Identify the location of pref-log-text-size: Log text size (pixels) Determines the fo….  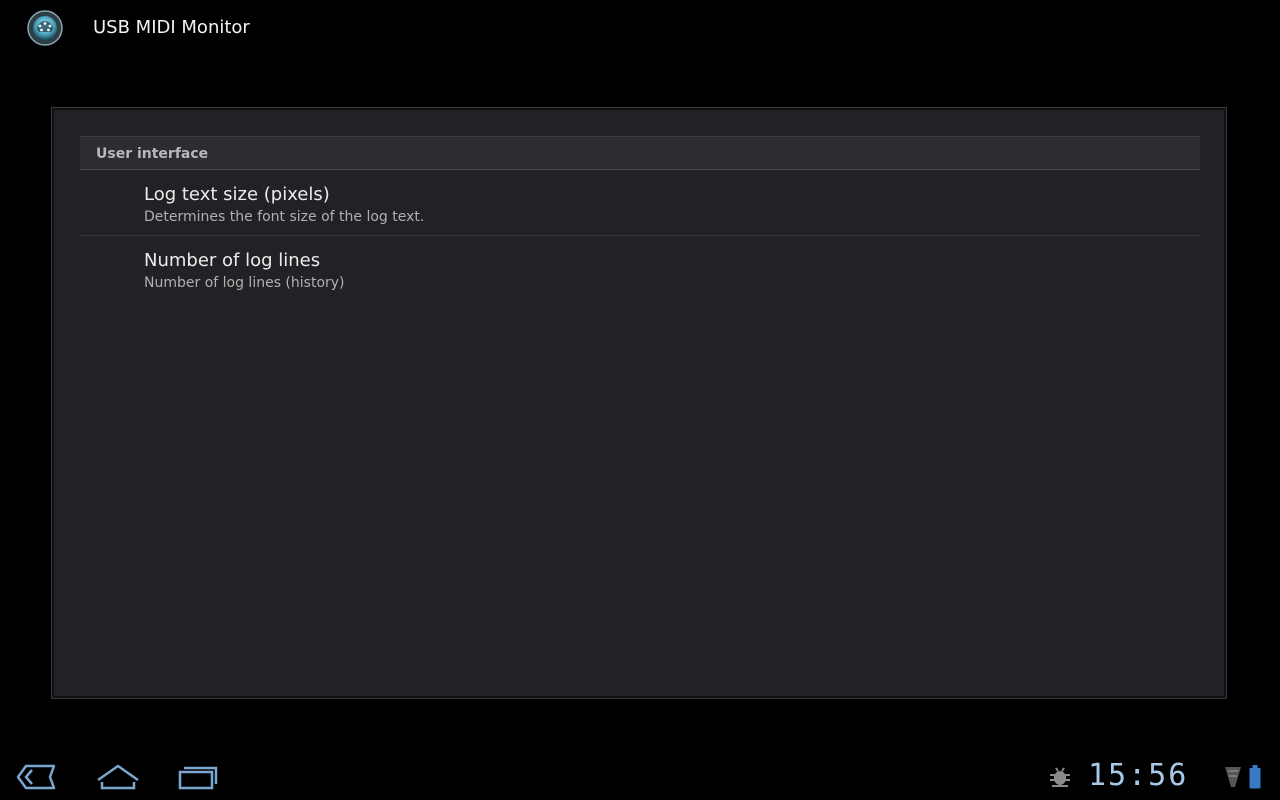
(640, 204).